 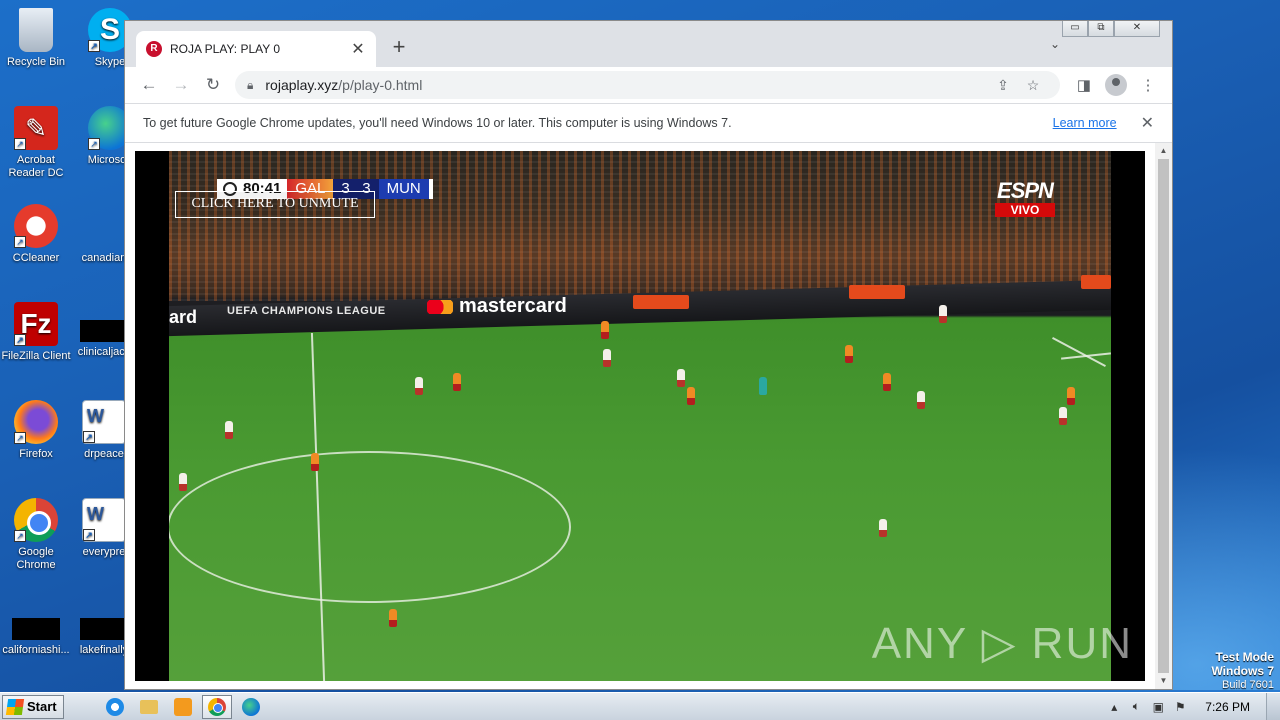 I want to click on desktop-icon-firefox: ↗ Firefox, so click(x=36, y=430).